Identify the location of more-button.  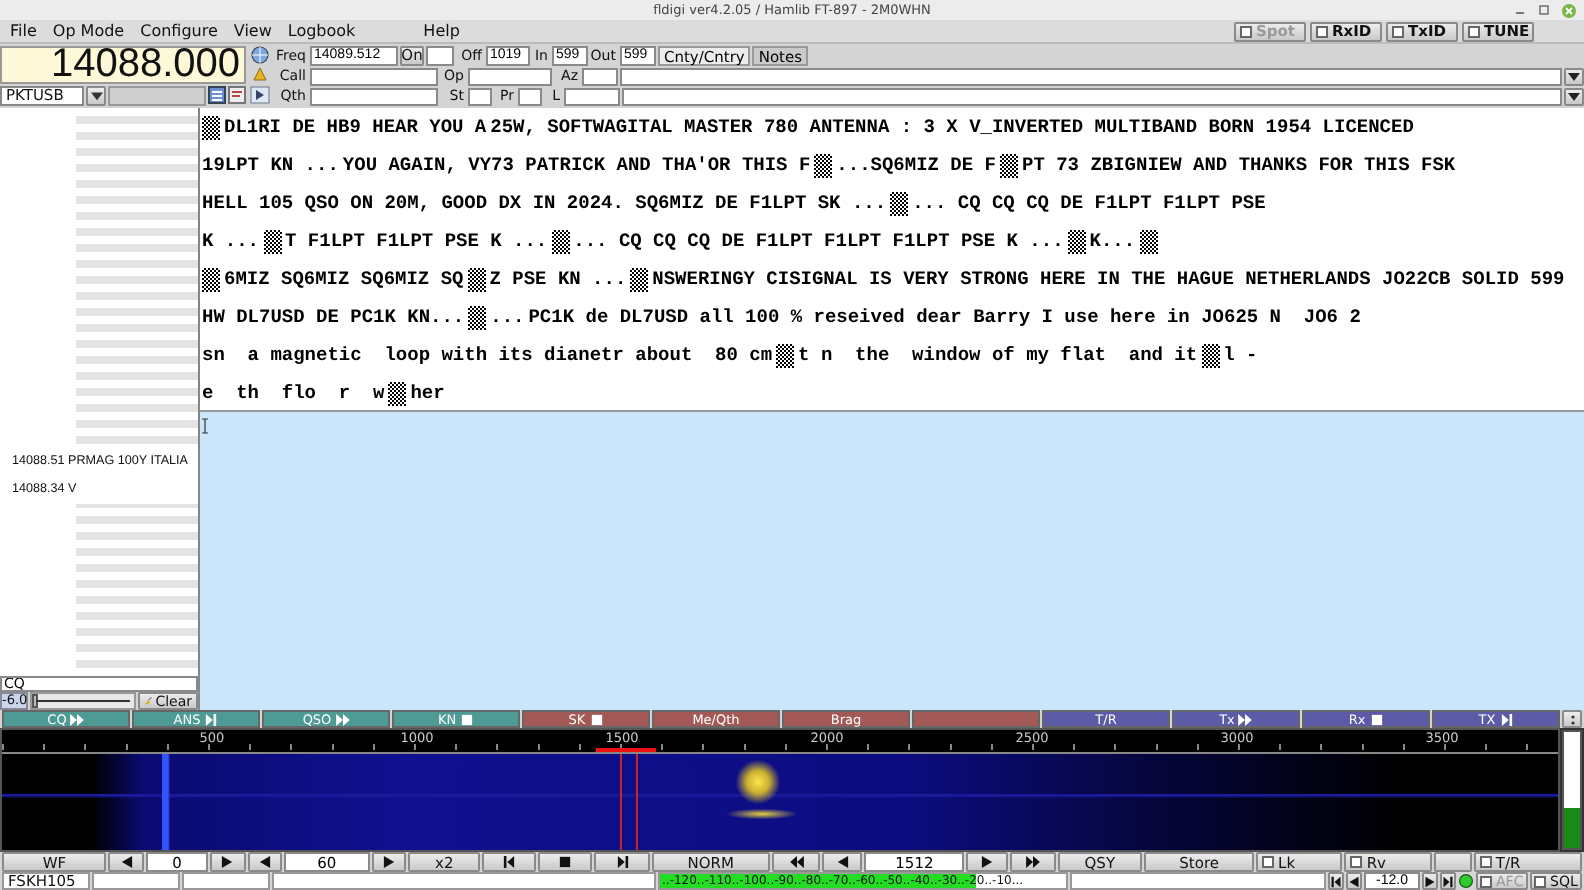
(1572, 719).